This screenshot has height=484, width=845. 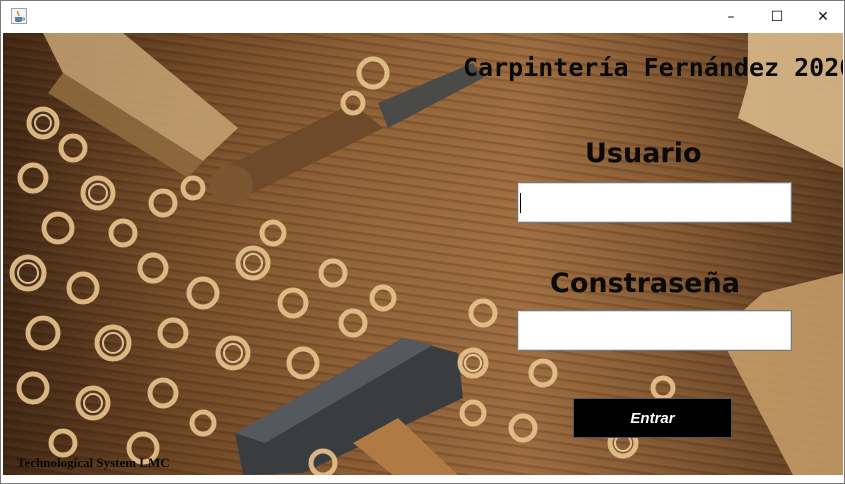 I want to click on java-cup-icon, so click(x=19, y=16).